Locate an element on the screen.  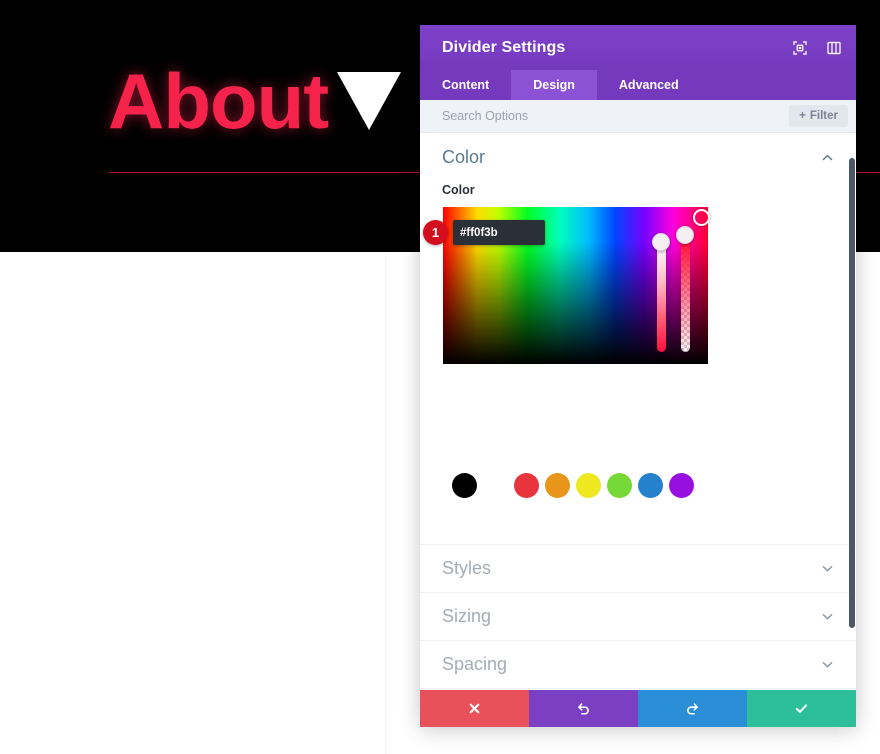
swatch-green is located at coordinates (619, 485).